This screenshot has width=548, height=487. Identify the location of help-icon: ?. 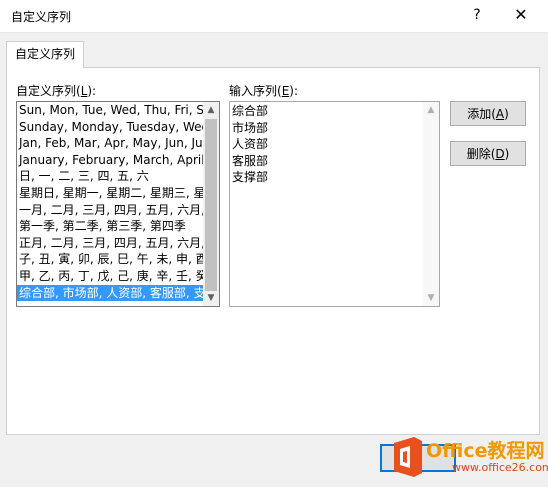
(477, 15).